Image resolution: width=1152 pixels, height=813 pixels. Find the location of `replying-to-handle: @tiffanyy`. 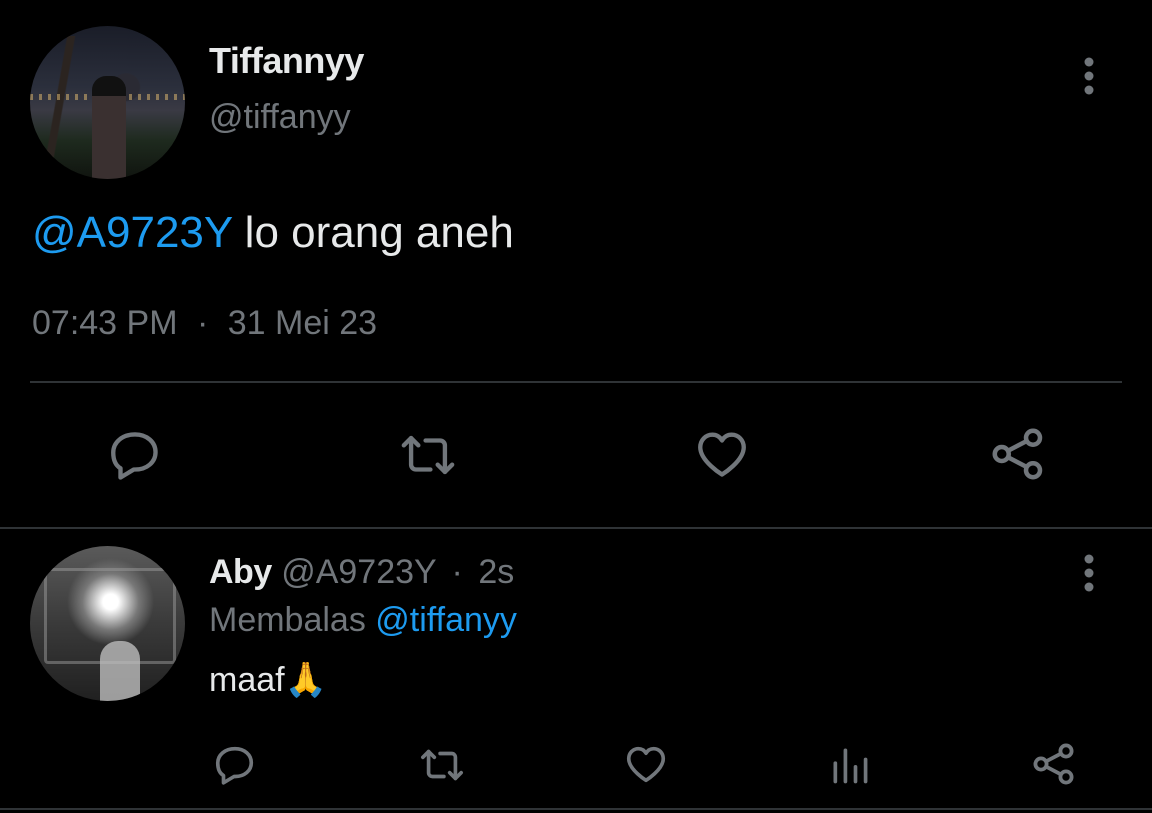

replying-to-handle: @tiffanyy is located at coordinates (446, 620).